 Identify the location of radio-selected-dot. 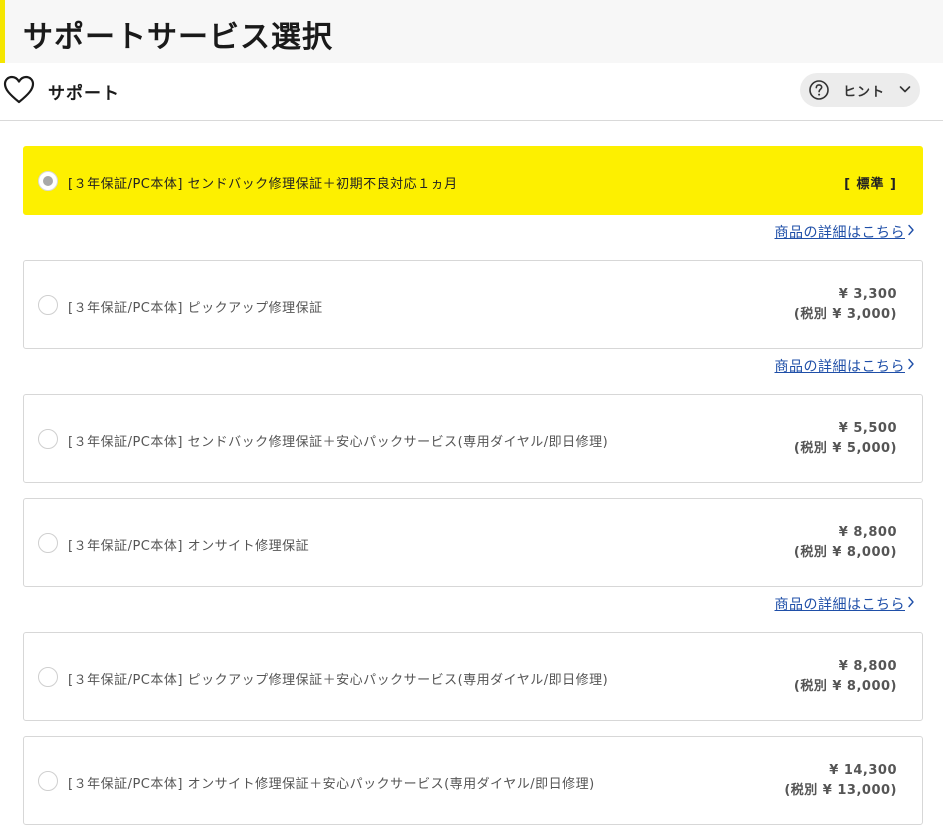
(48, 181).